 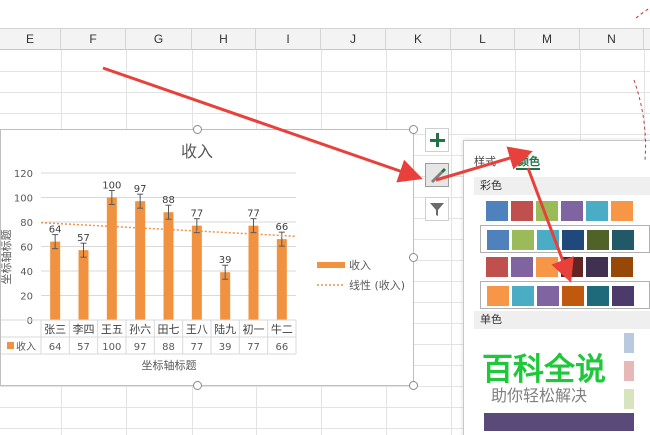 What do you see at coordinates (484, 164) in the screenshot?
I see `arrow-to-color-tab` at bounding box center [484, 164].